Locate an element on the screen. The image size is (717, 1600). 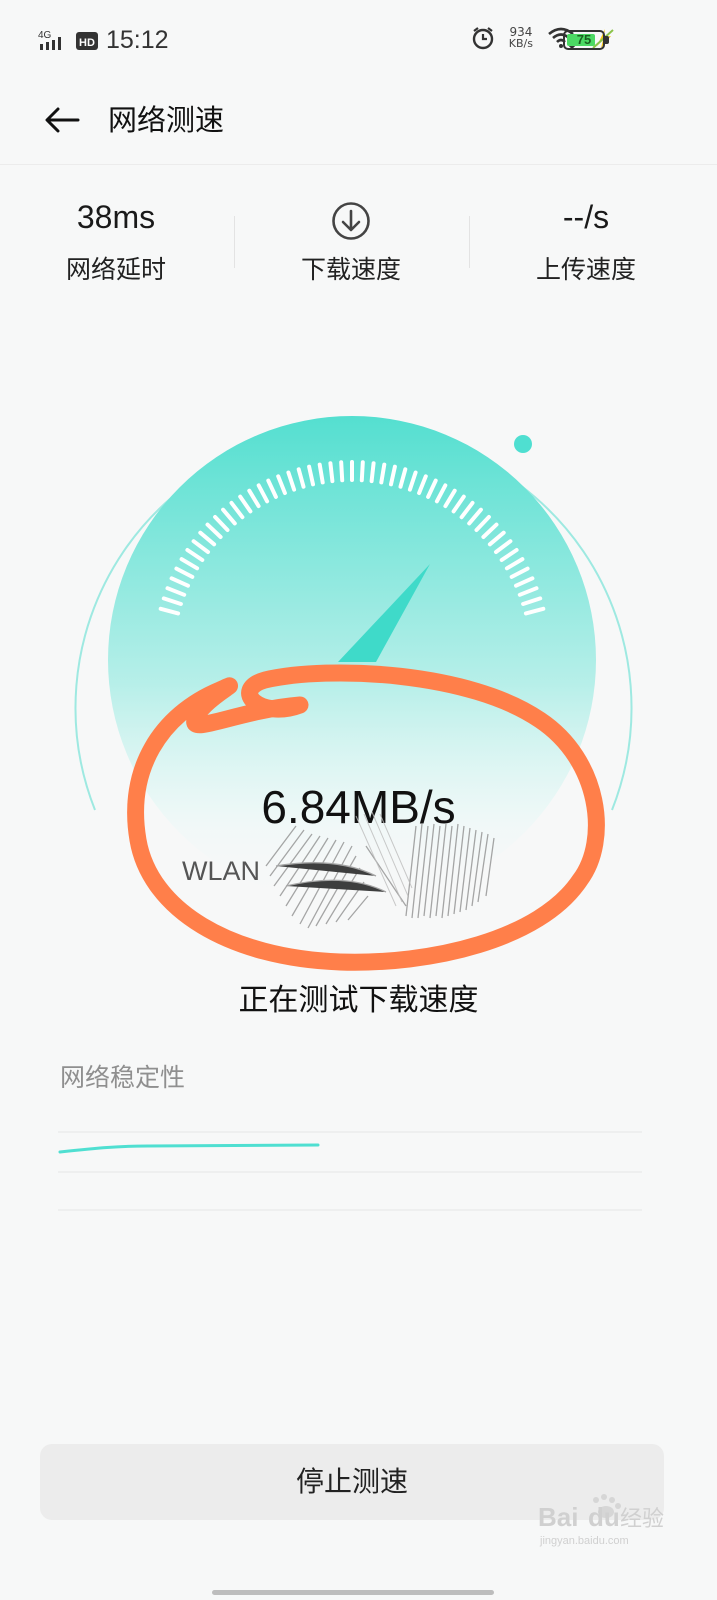
test-status-text: 正在测试下载速度 is located at coordinates (358, 1000).